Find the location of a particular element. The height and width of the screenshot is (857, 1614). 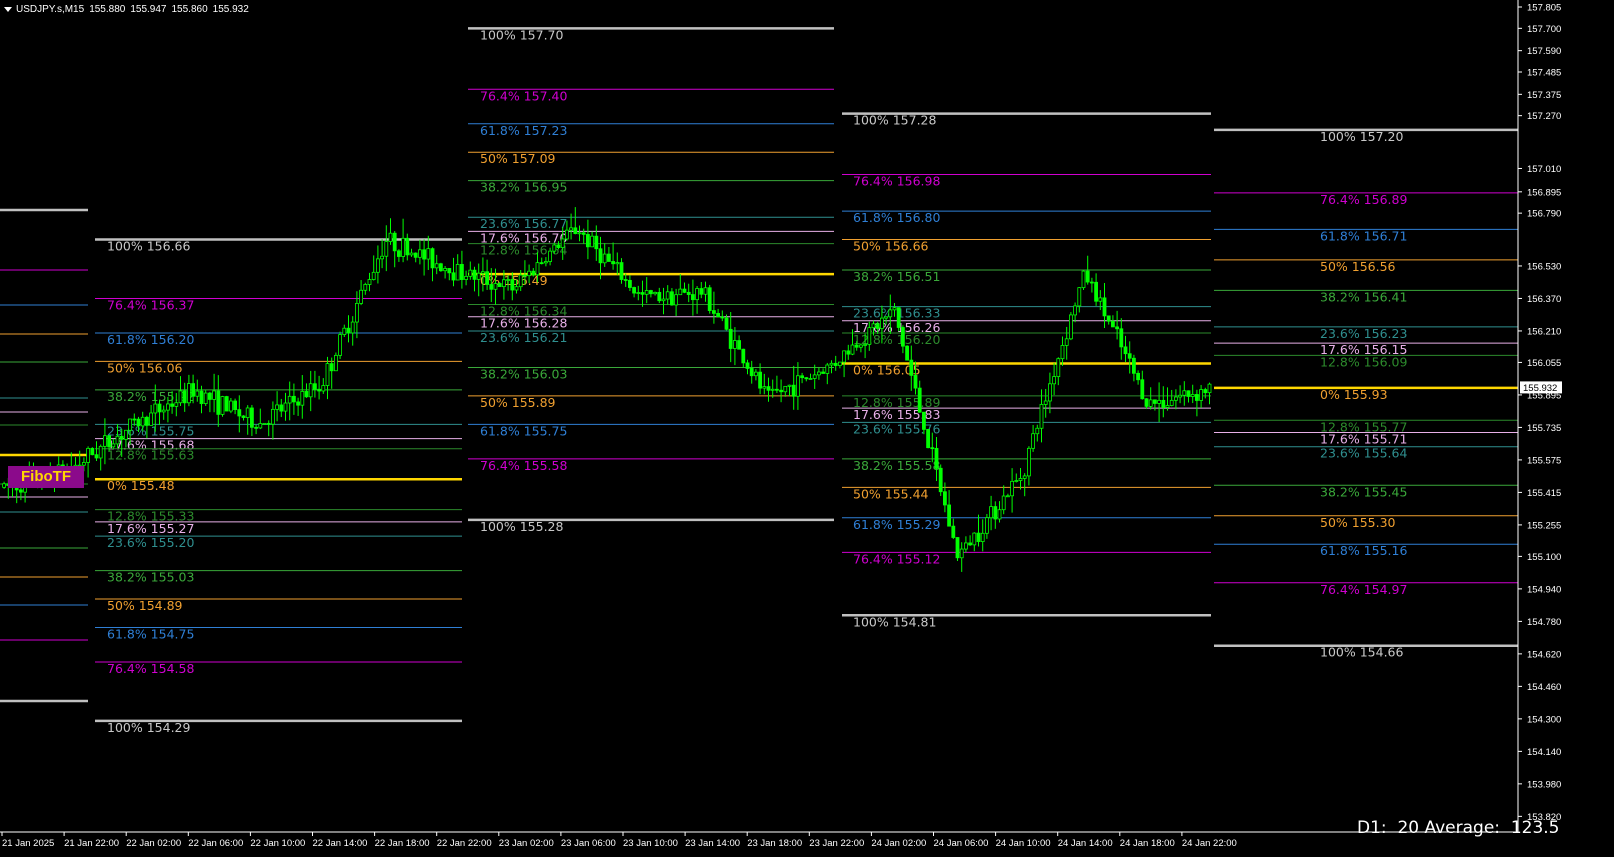

fibo-label: 61.8% 156.71 is located at coordinates (1363, 235).